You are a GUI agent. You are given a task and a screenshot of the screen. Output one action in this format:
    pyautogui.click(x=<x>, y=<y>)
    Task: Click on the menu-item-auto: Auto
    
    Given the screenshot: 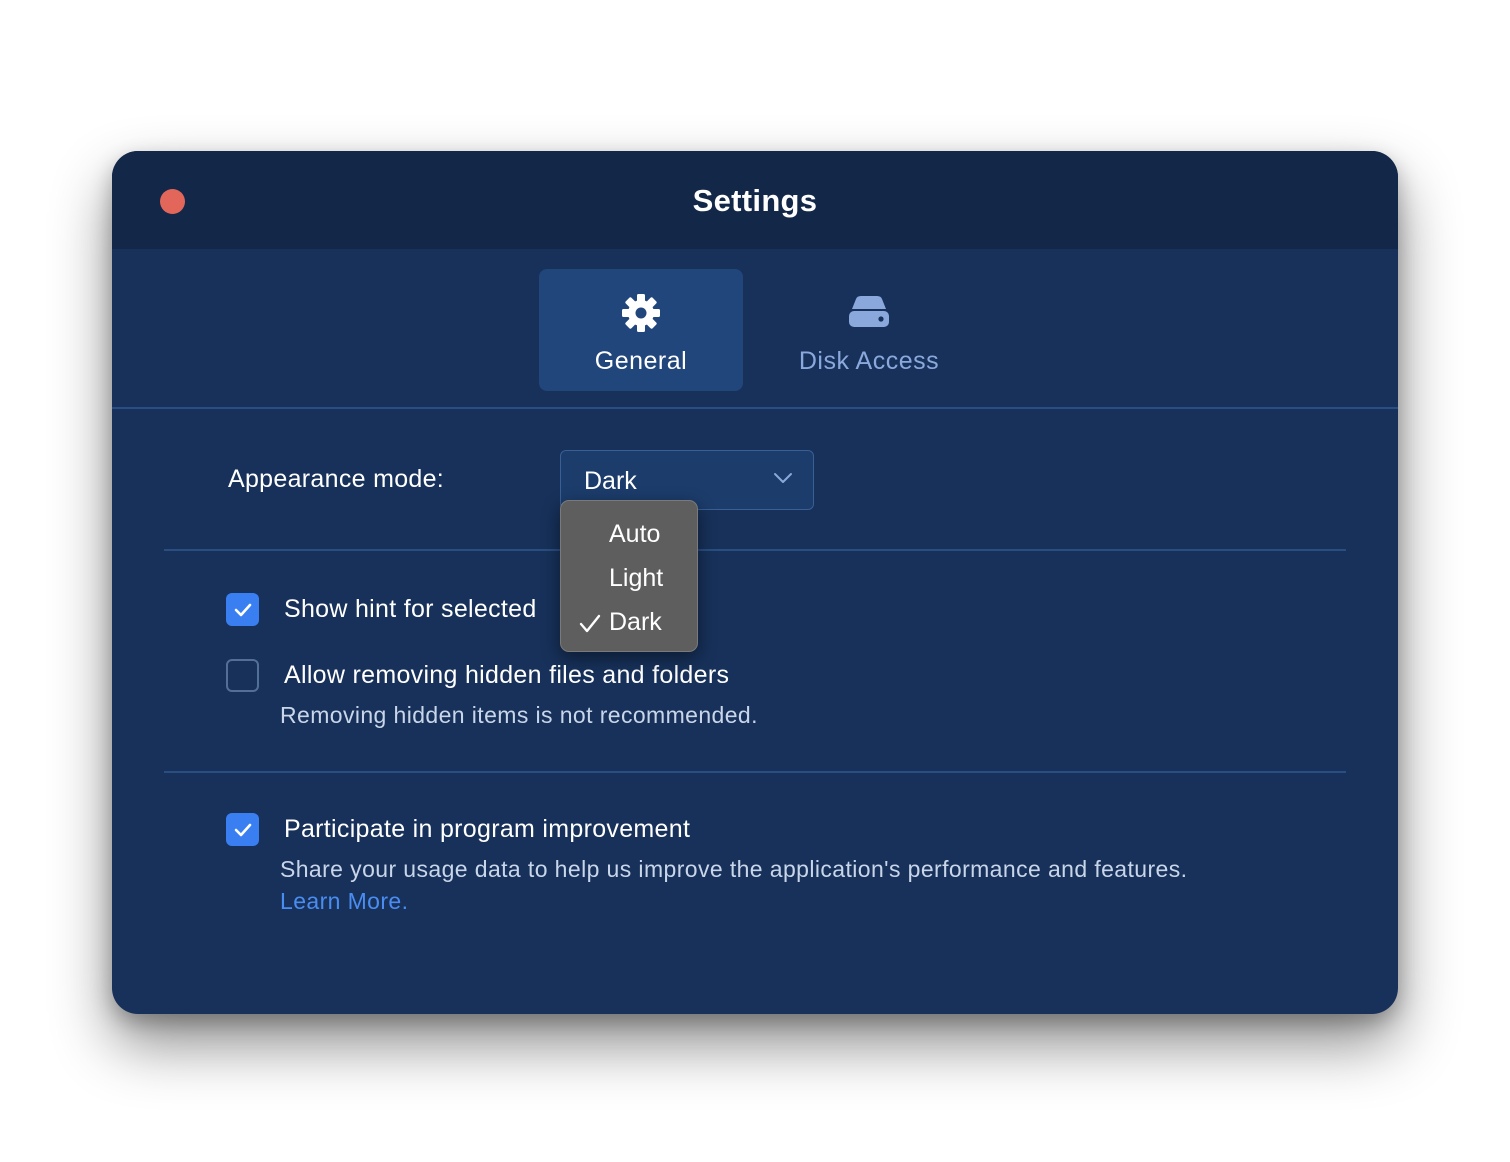 What is the action you would take?
    pyautogui.click(x=629, y=534)
    